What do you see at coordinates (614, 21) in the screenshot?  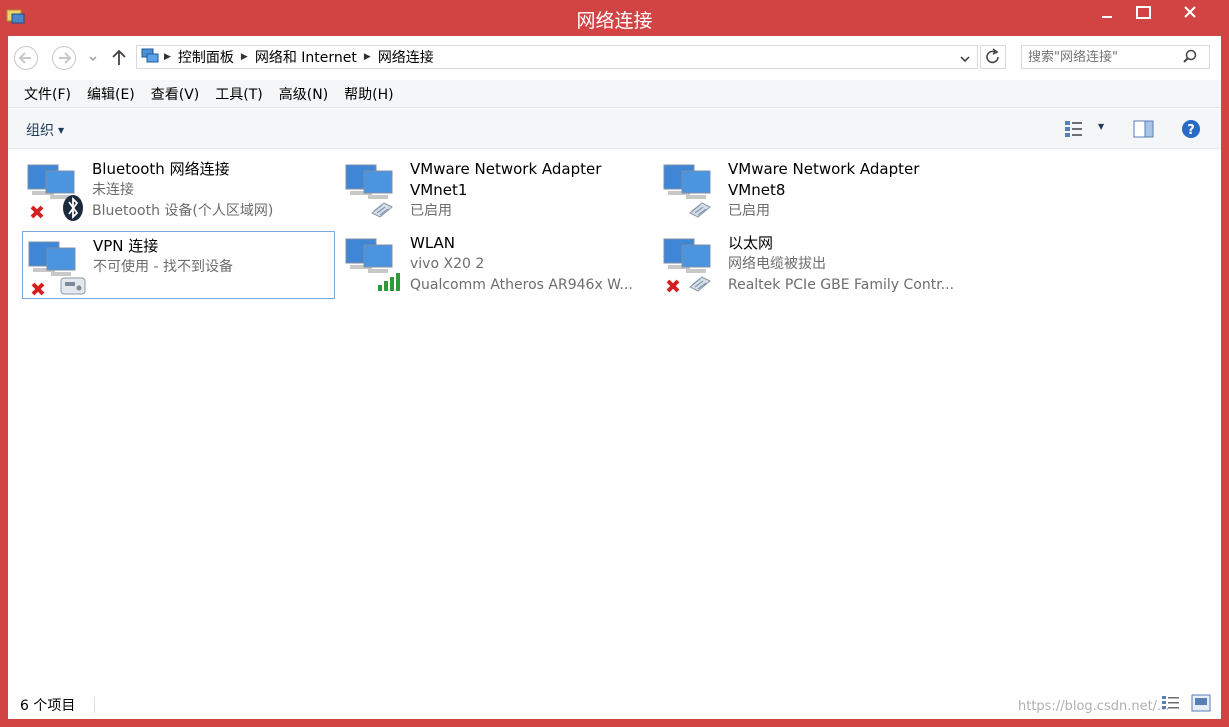 I see `window-title: 网络连接` at bounding box center [614, 21].